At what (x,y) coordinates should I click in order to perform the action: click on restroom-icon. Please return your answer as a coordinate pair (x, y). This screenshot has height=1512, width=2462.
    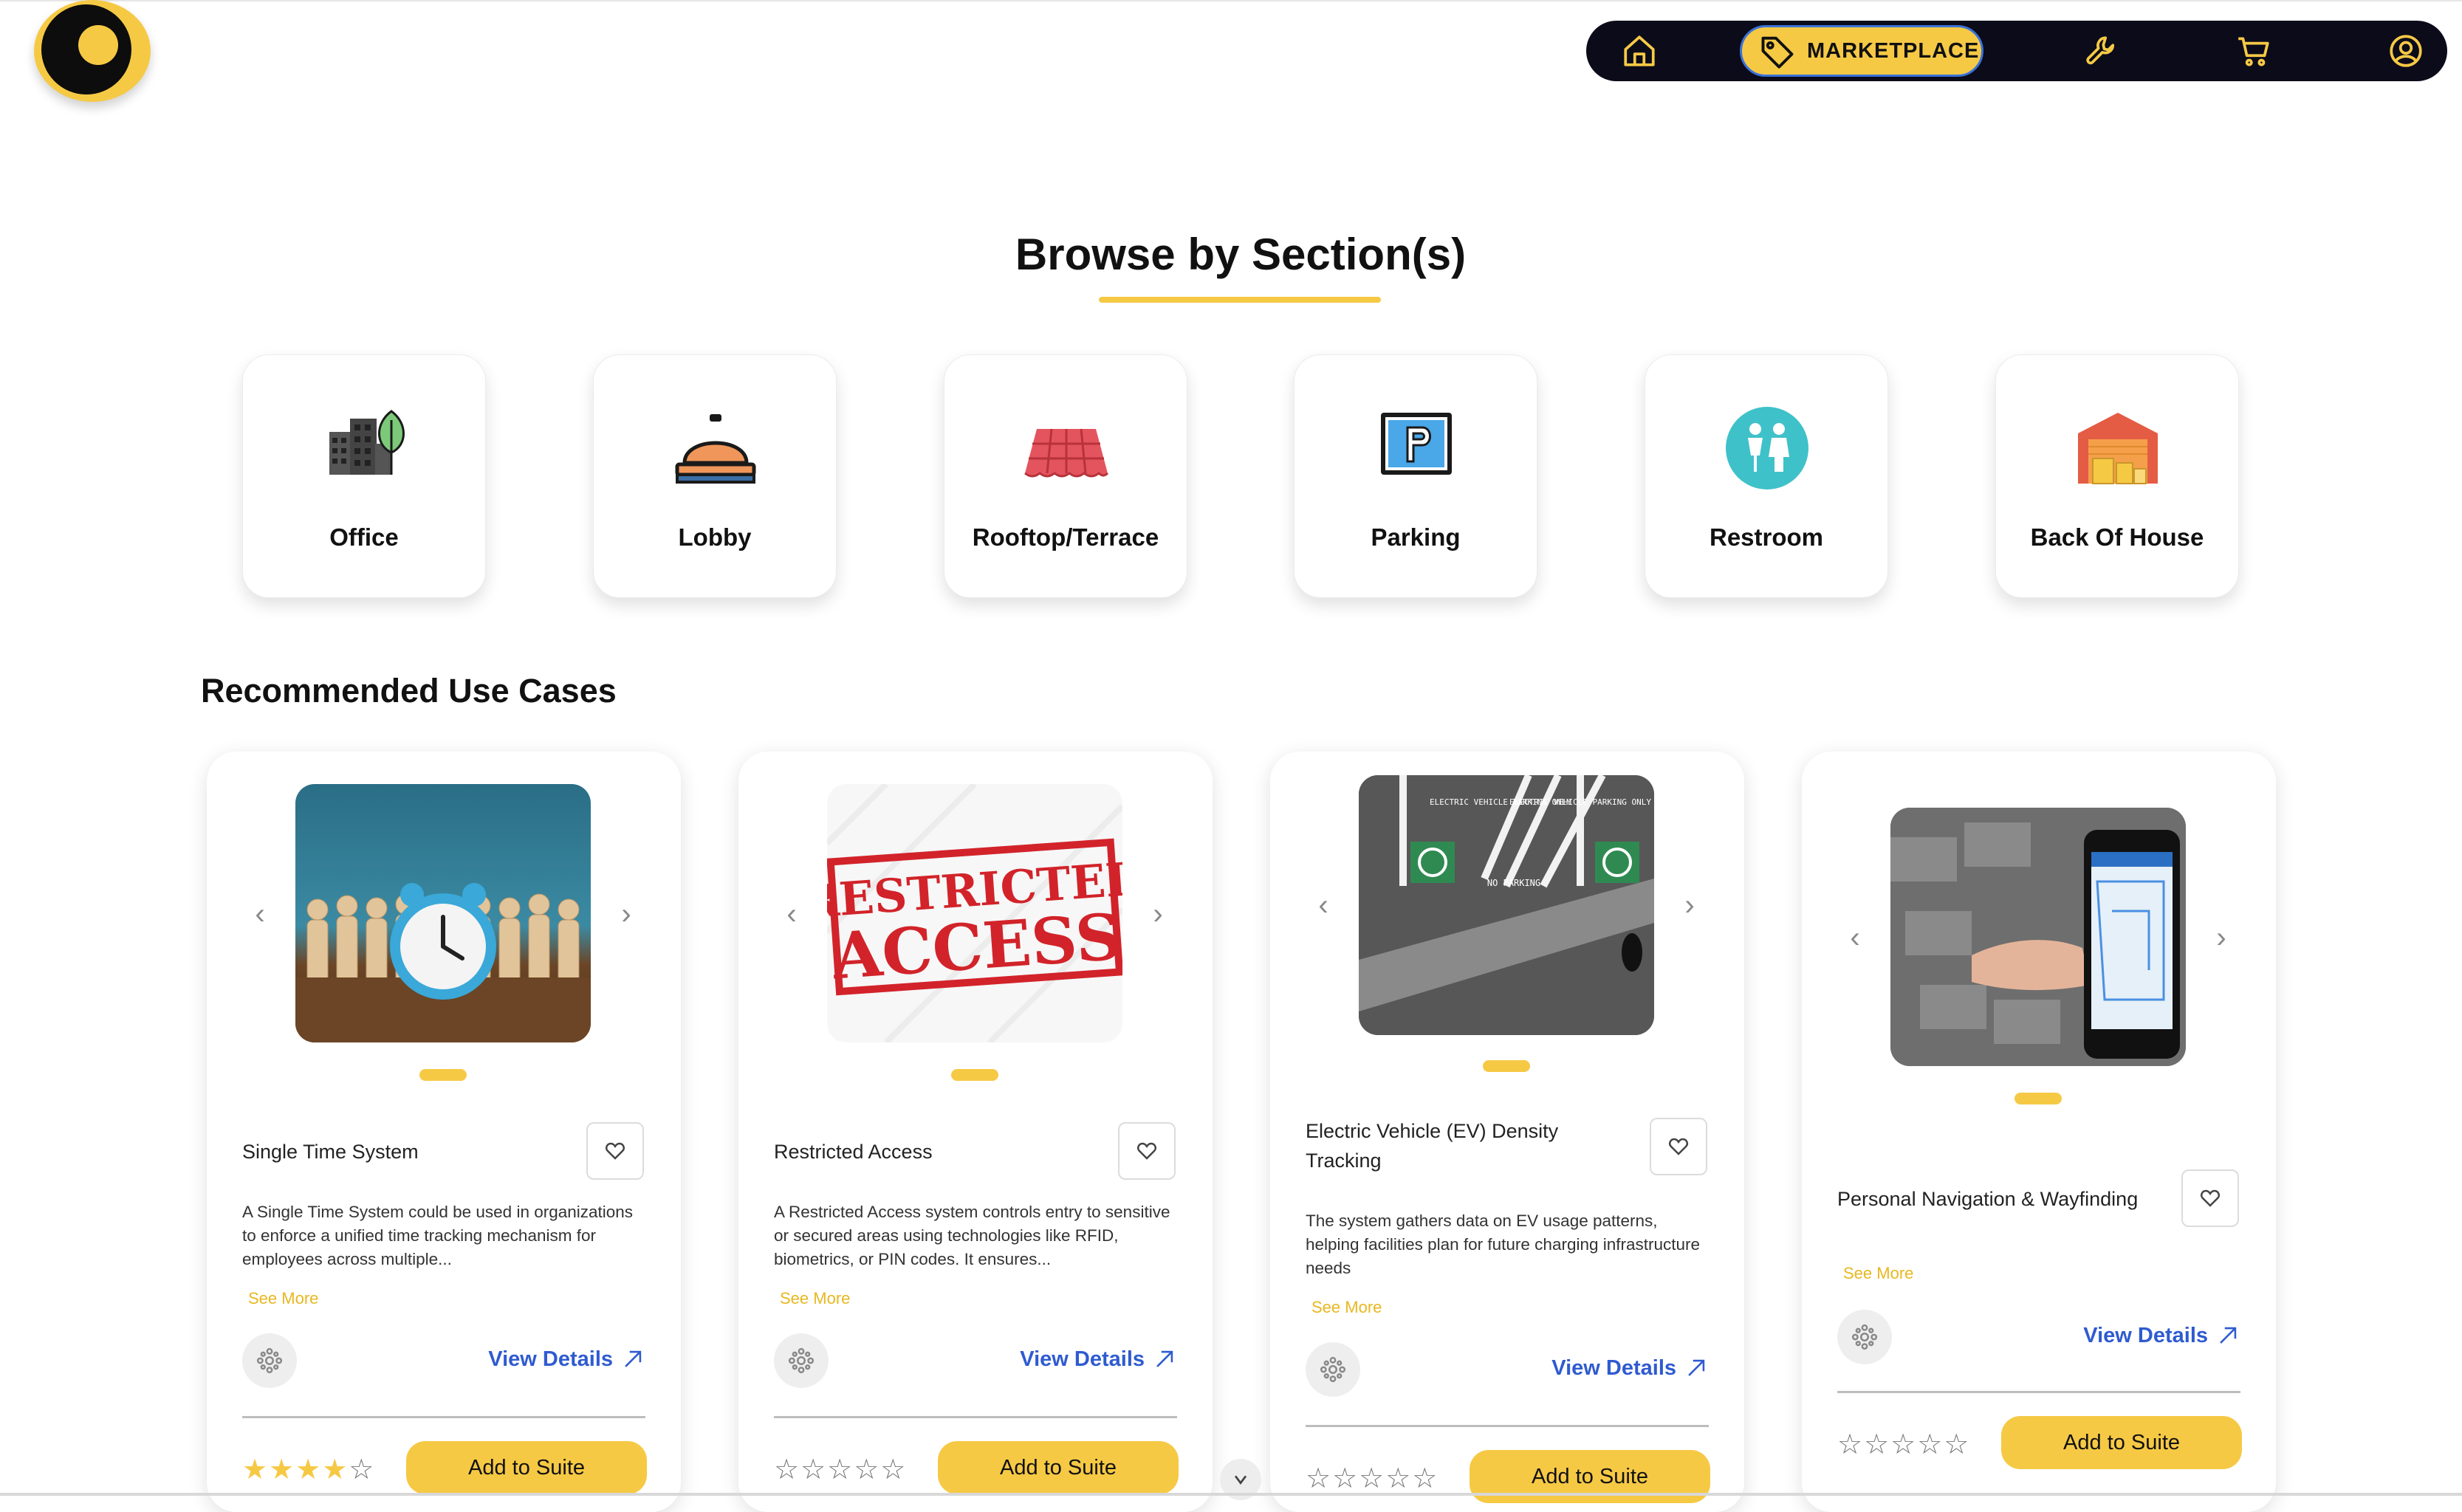
    Looking at the image, I should click on (1767, 448).